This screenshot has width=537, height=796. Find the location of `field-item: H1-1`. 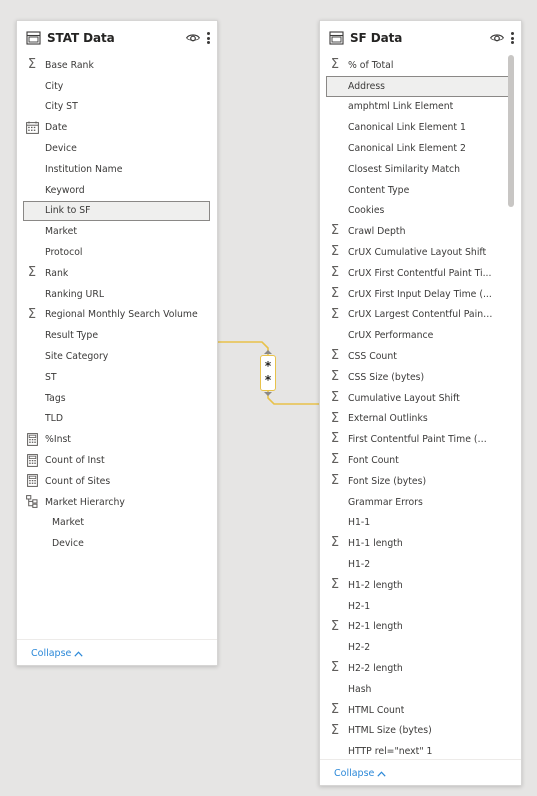

field-item: H1-1 is located at coordinates (420, 523).